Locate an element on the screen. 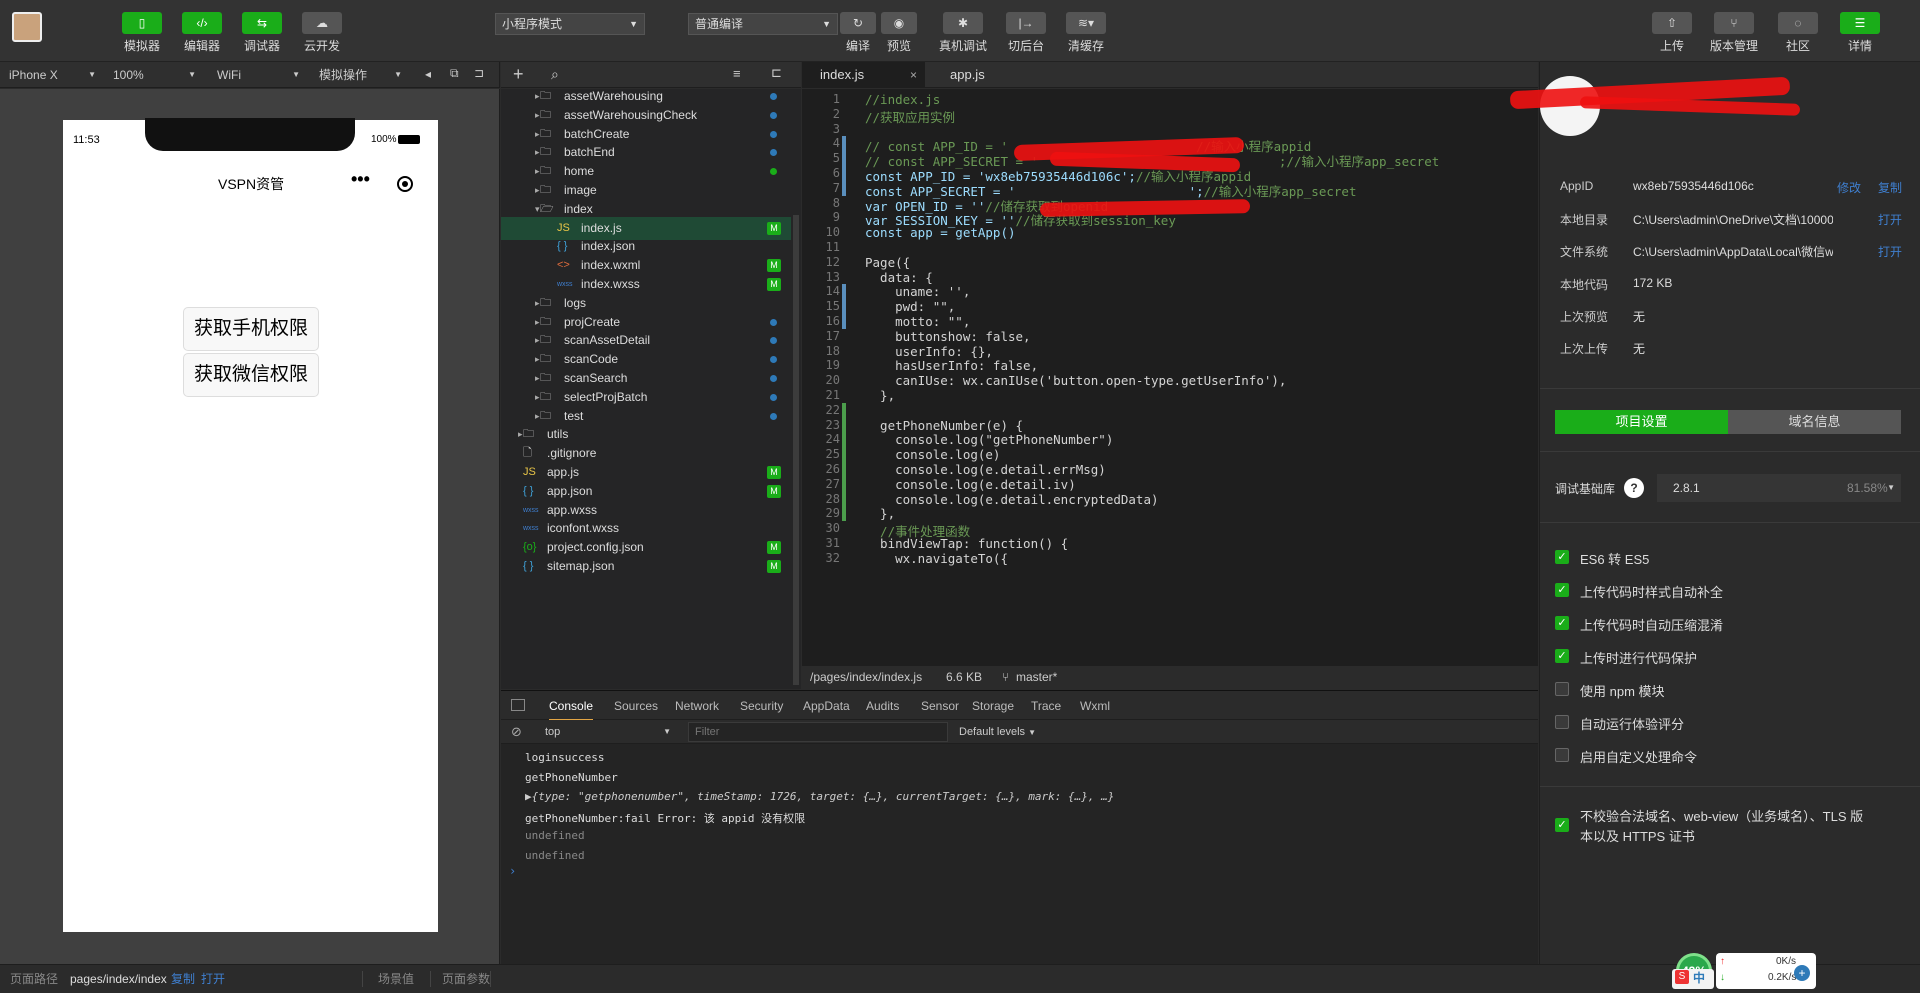 This screenshot has height=993, width=1920. modified-badge: M is located at coordinates (774, 491).